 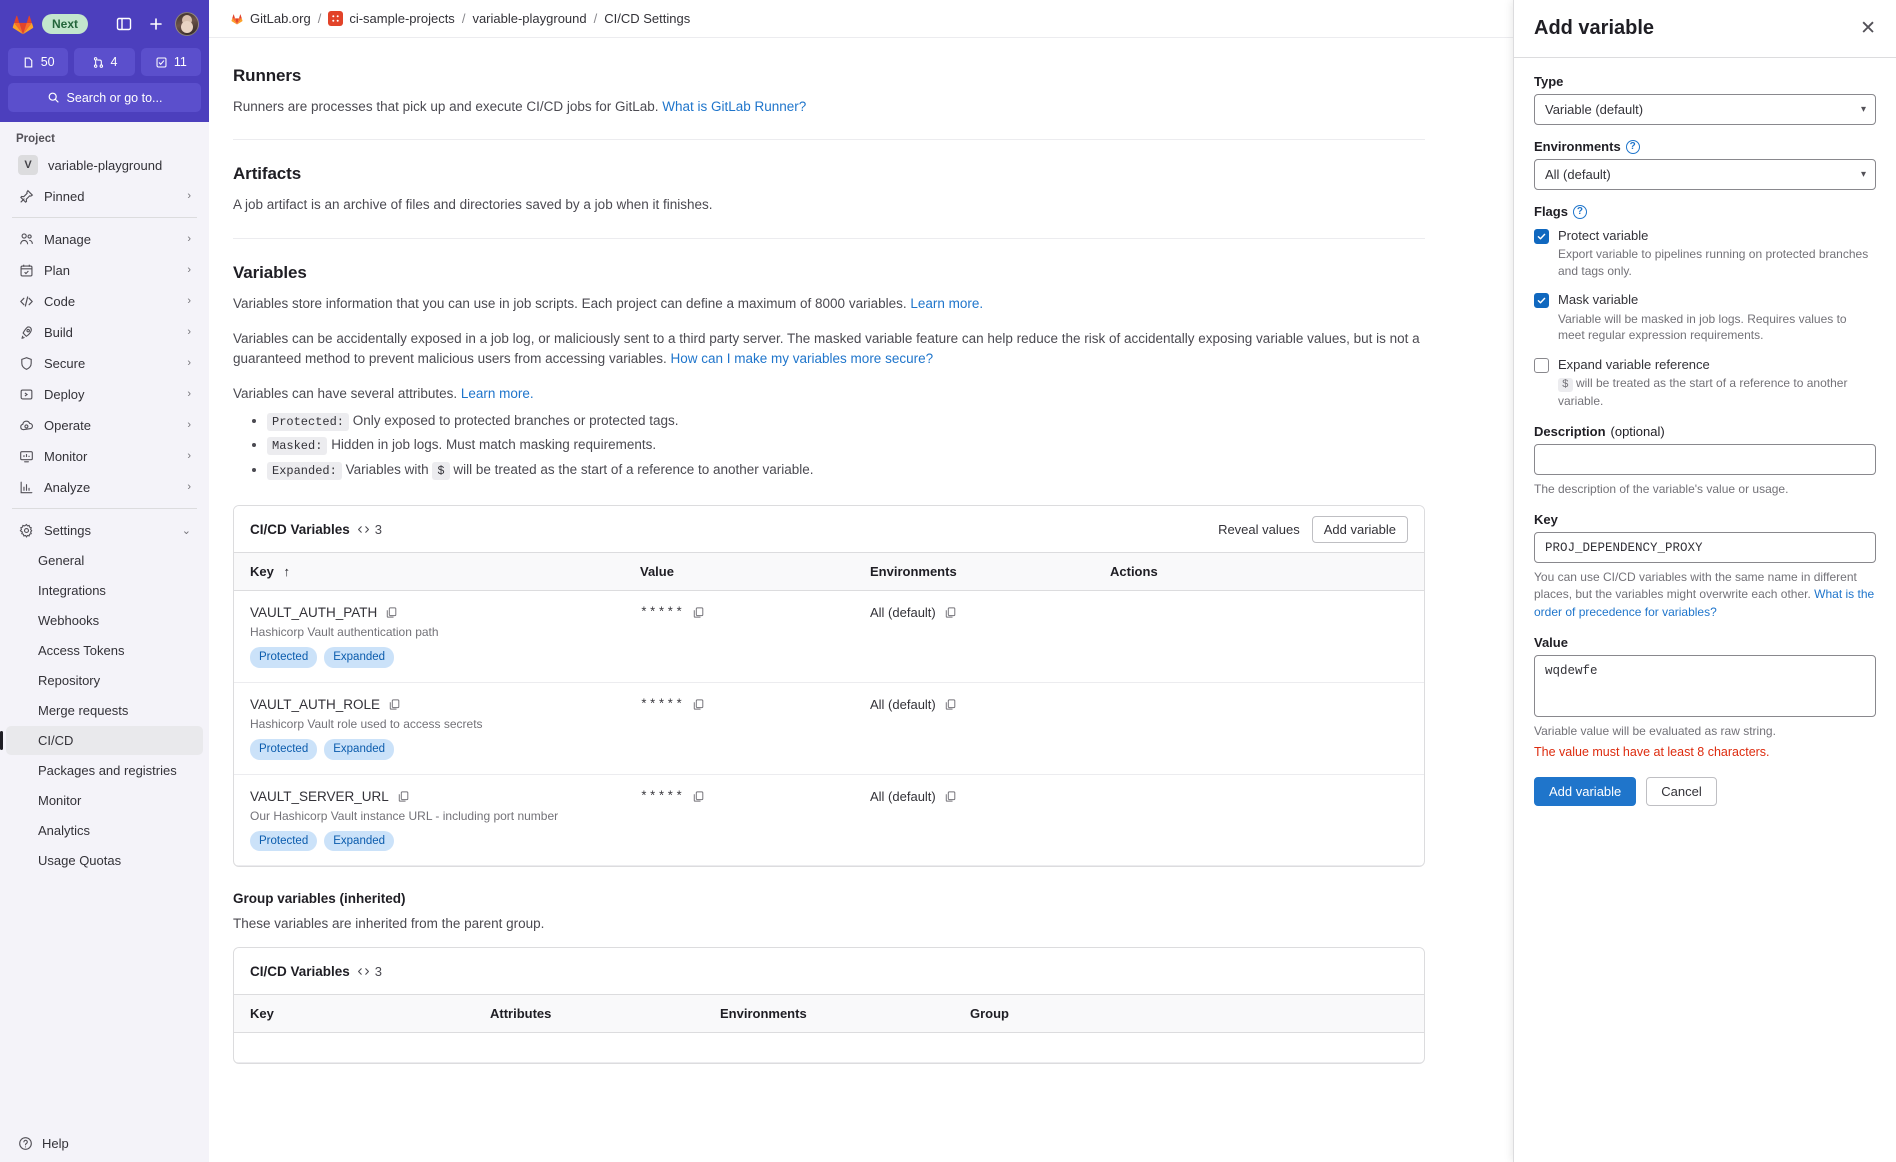 I want to click on what-is-gitlab-runner-link: What is GitLab Runner?, so click(x=734, y=106).